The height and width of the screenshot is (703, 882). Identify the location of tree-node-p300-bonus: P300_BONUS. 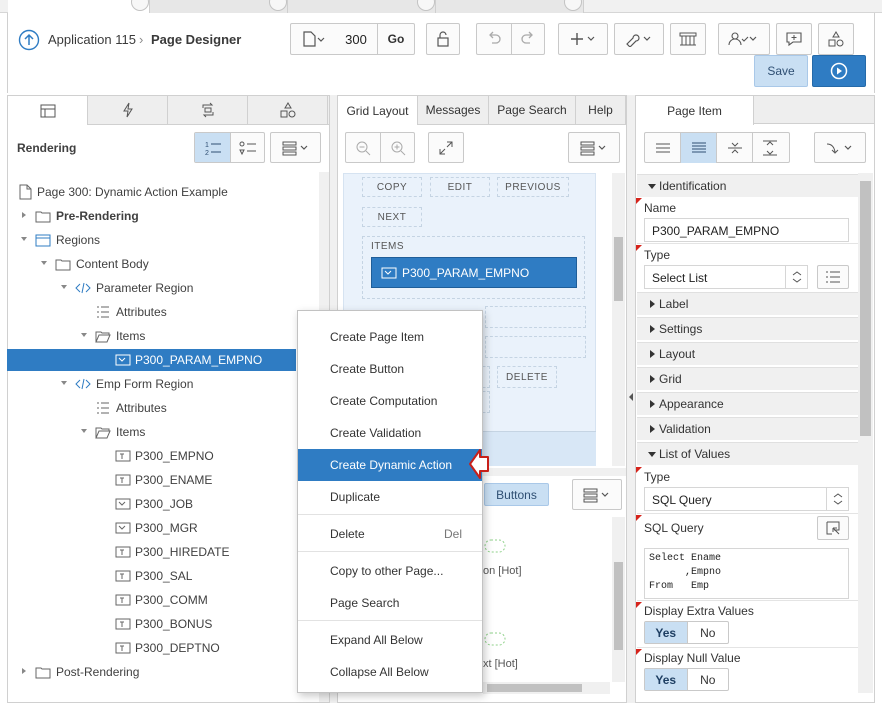
(167, 624).